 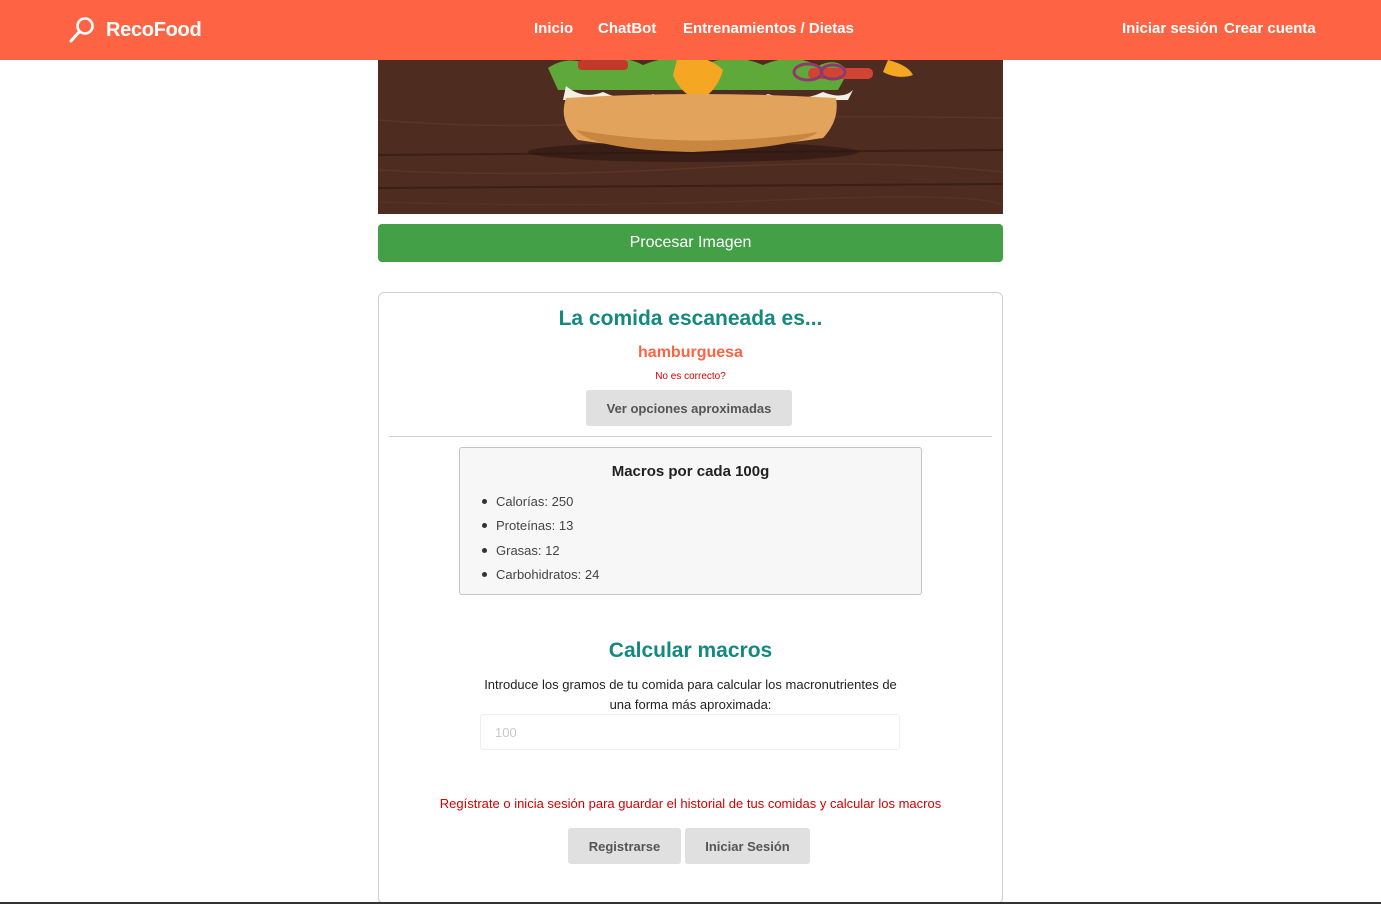 What do you see at coordinates (690, 732) in the screenshot?
I see `grams-input` at bounding box center [690, 732].